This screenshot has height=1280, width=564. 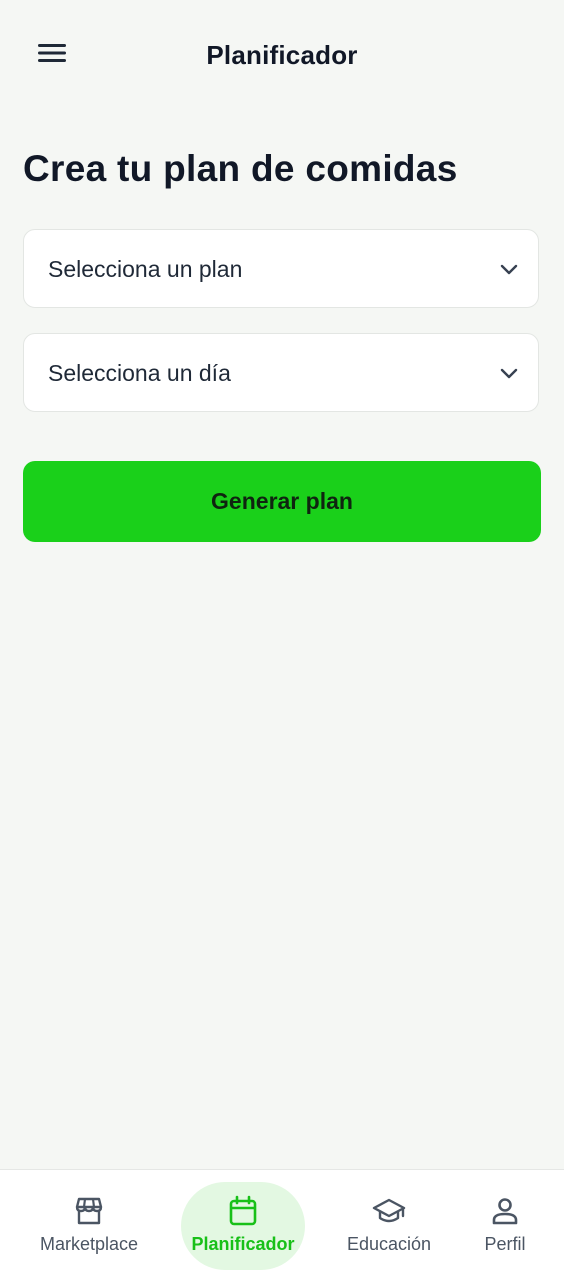 I want to click on plan-select: Selecciona un plan, so click(x=281, y=268).